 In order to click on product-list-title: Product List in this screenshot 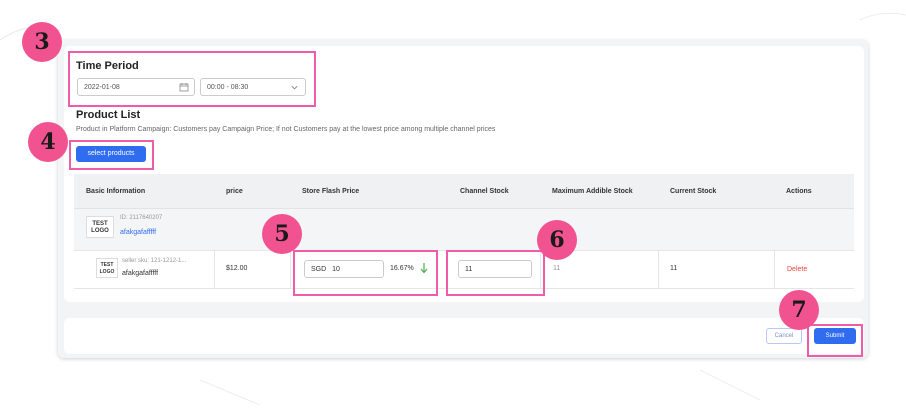, I will do `click(108, 115)`.